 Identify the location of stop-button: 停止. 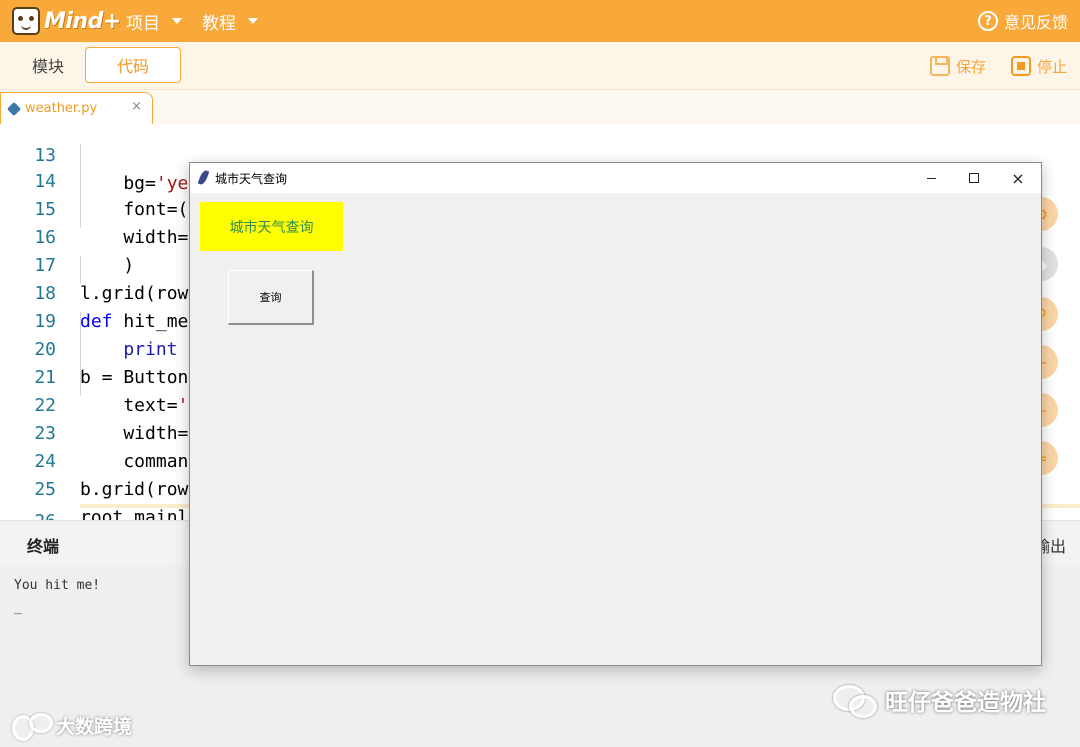
(1039, 66).